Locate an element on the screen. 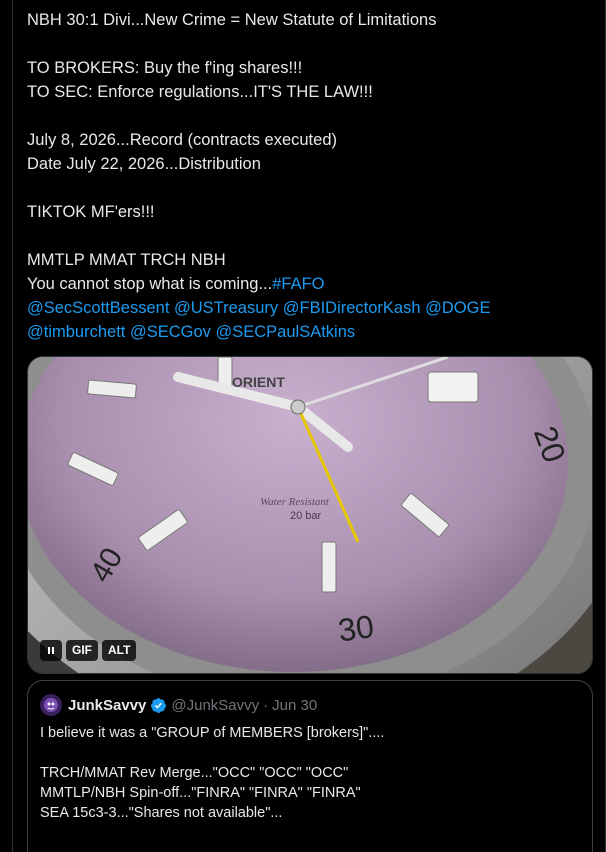 The image size is (606, 852). tweet-text-segment: TIKTOK MF'ers!!! is located at coordinates (91, 212).